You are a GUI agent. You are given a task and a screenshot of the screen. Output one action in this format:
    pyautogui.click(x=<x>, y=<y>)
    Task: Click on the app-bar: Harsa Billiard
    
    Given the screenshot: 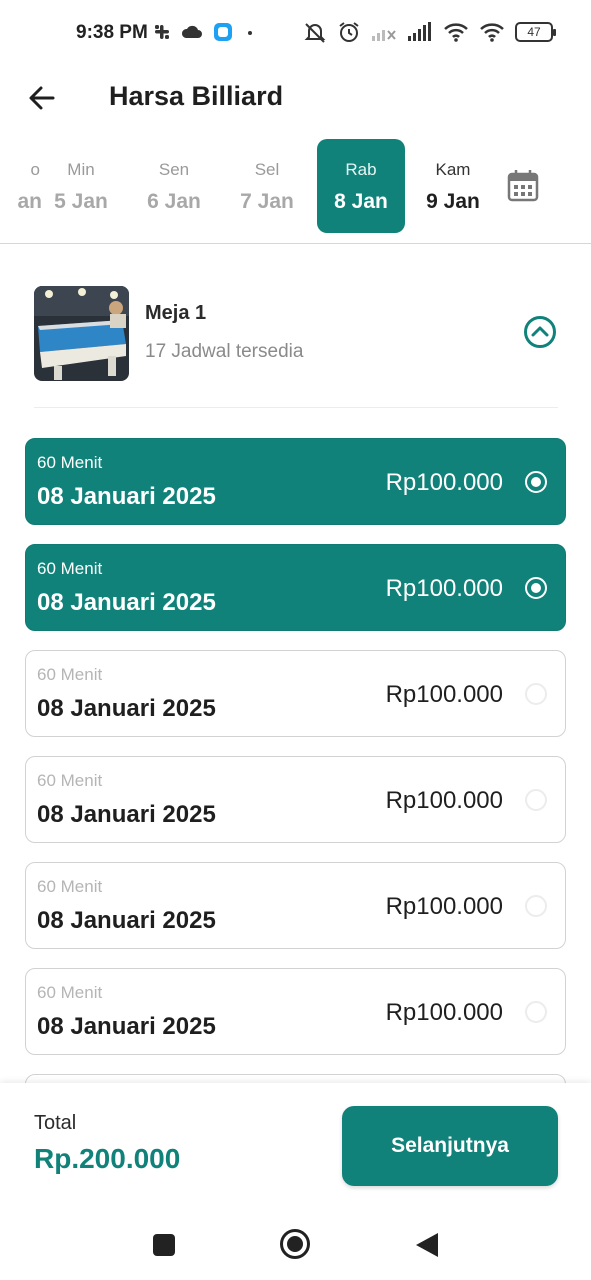 What is the action you would take?
    pyautogui.click(x=295, y=99)
    